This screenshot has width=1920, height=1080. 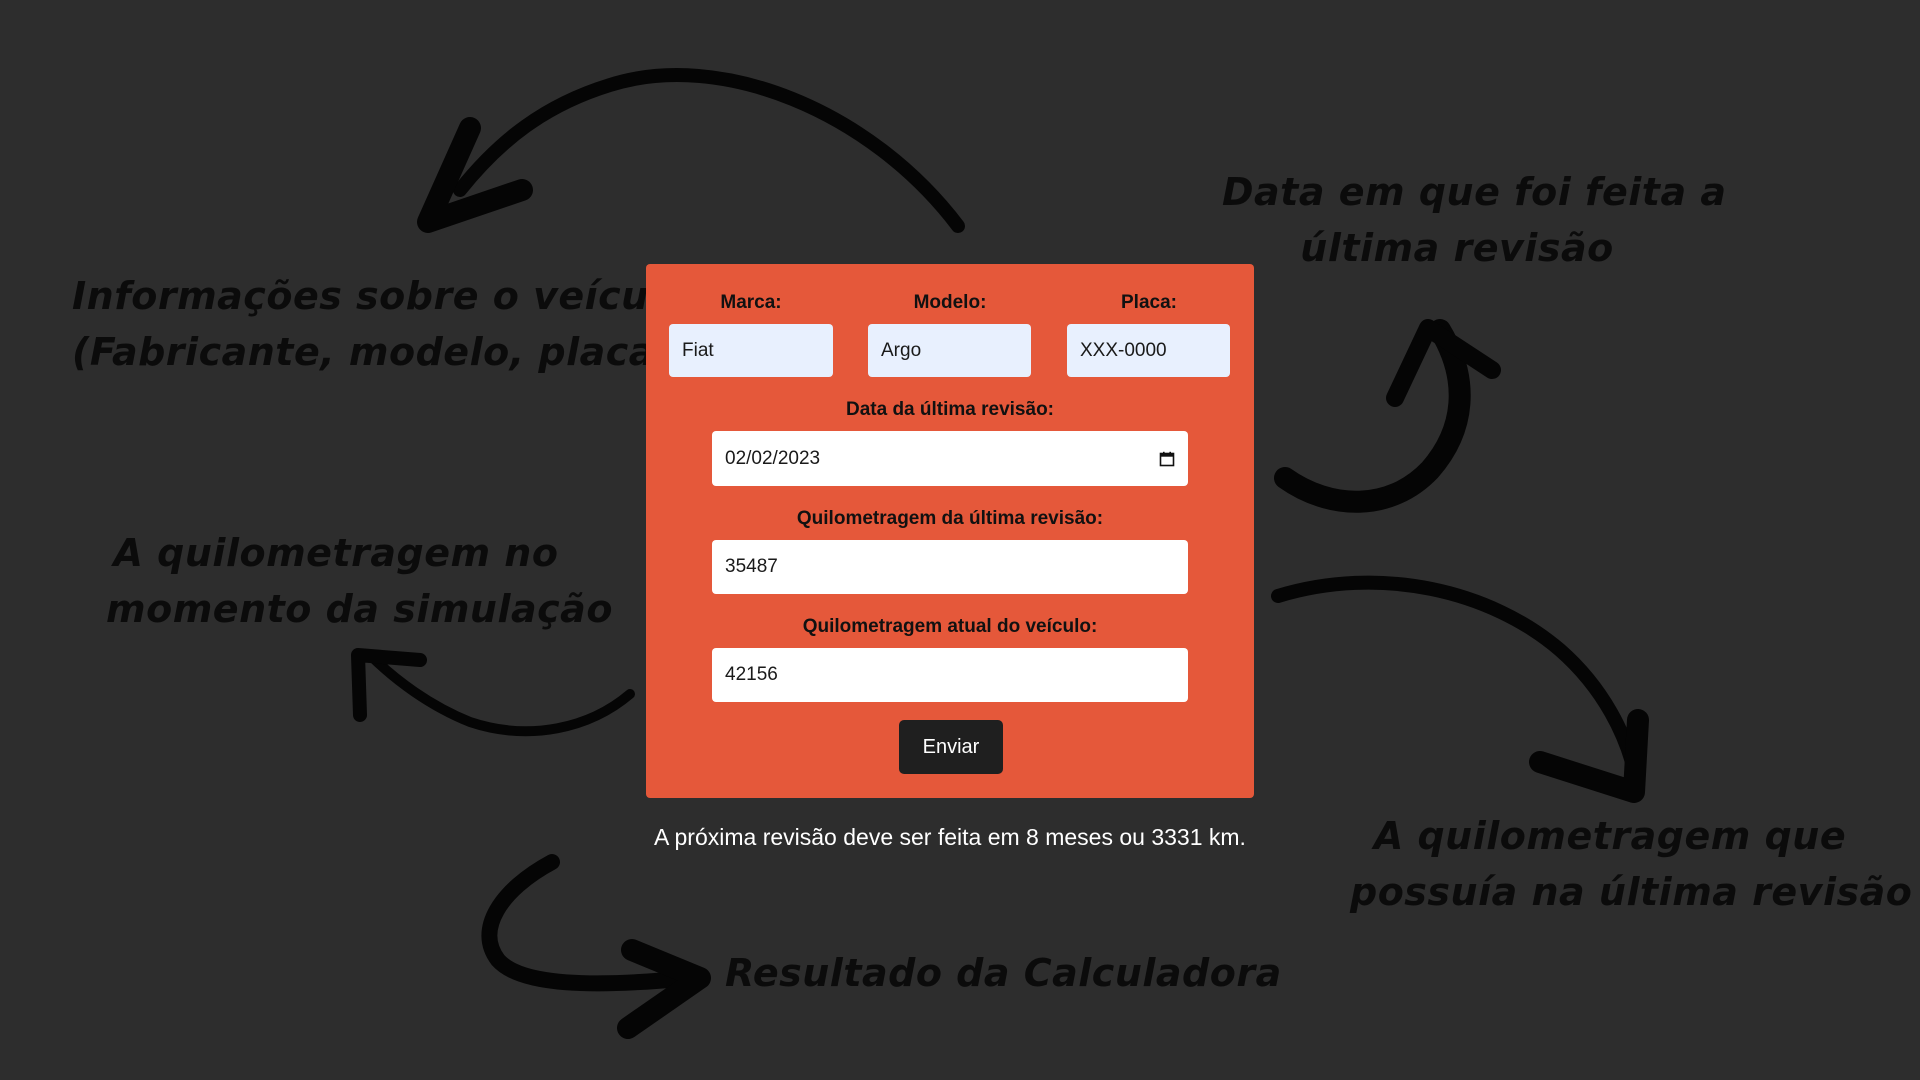 I want to click on calendar-icon, so click(x=1167, y=459).